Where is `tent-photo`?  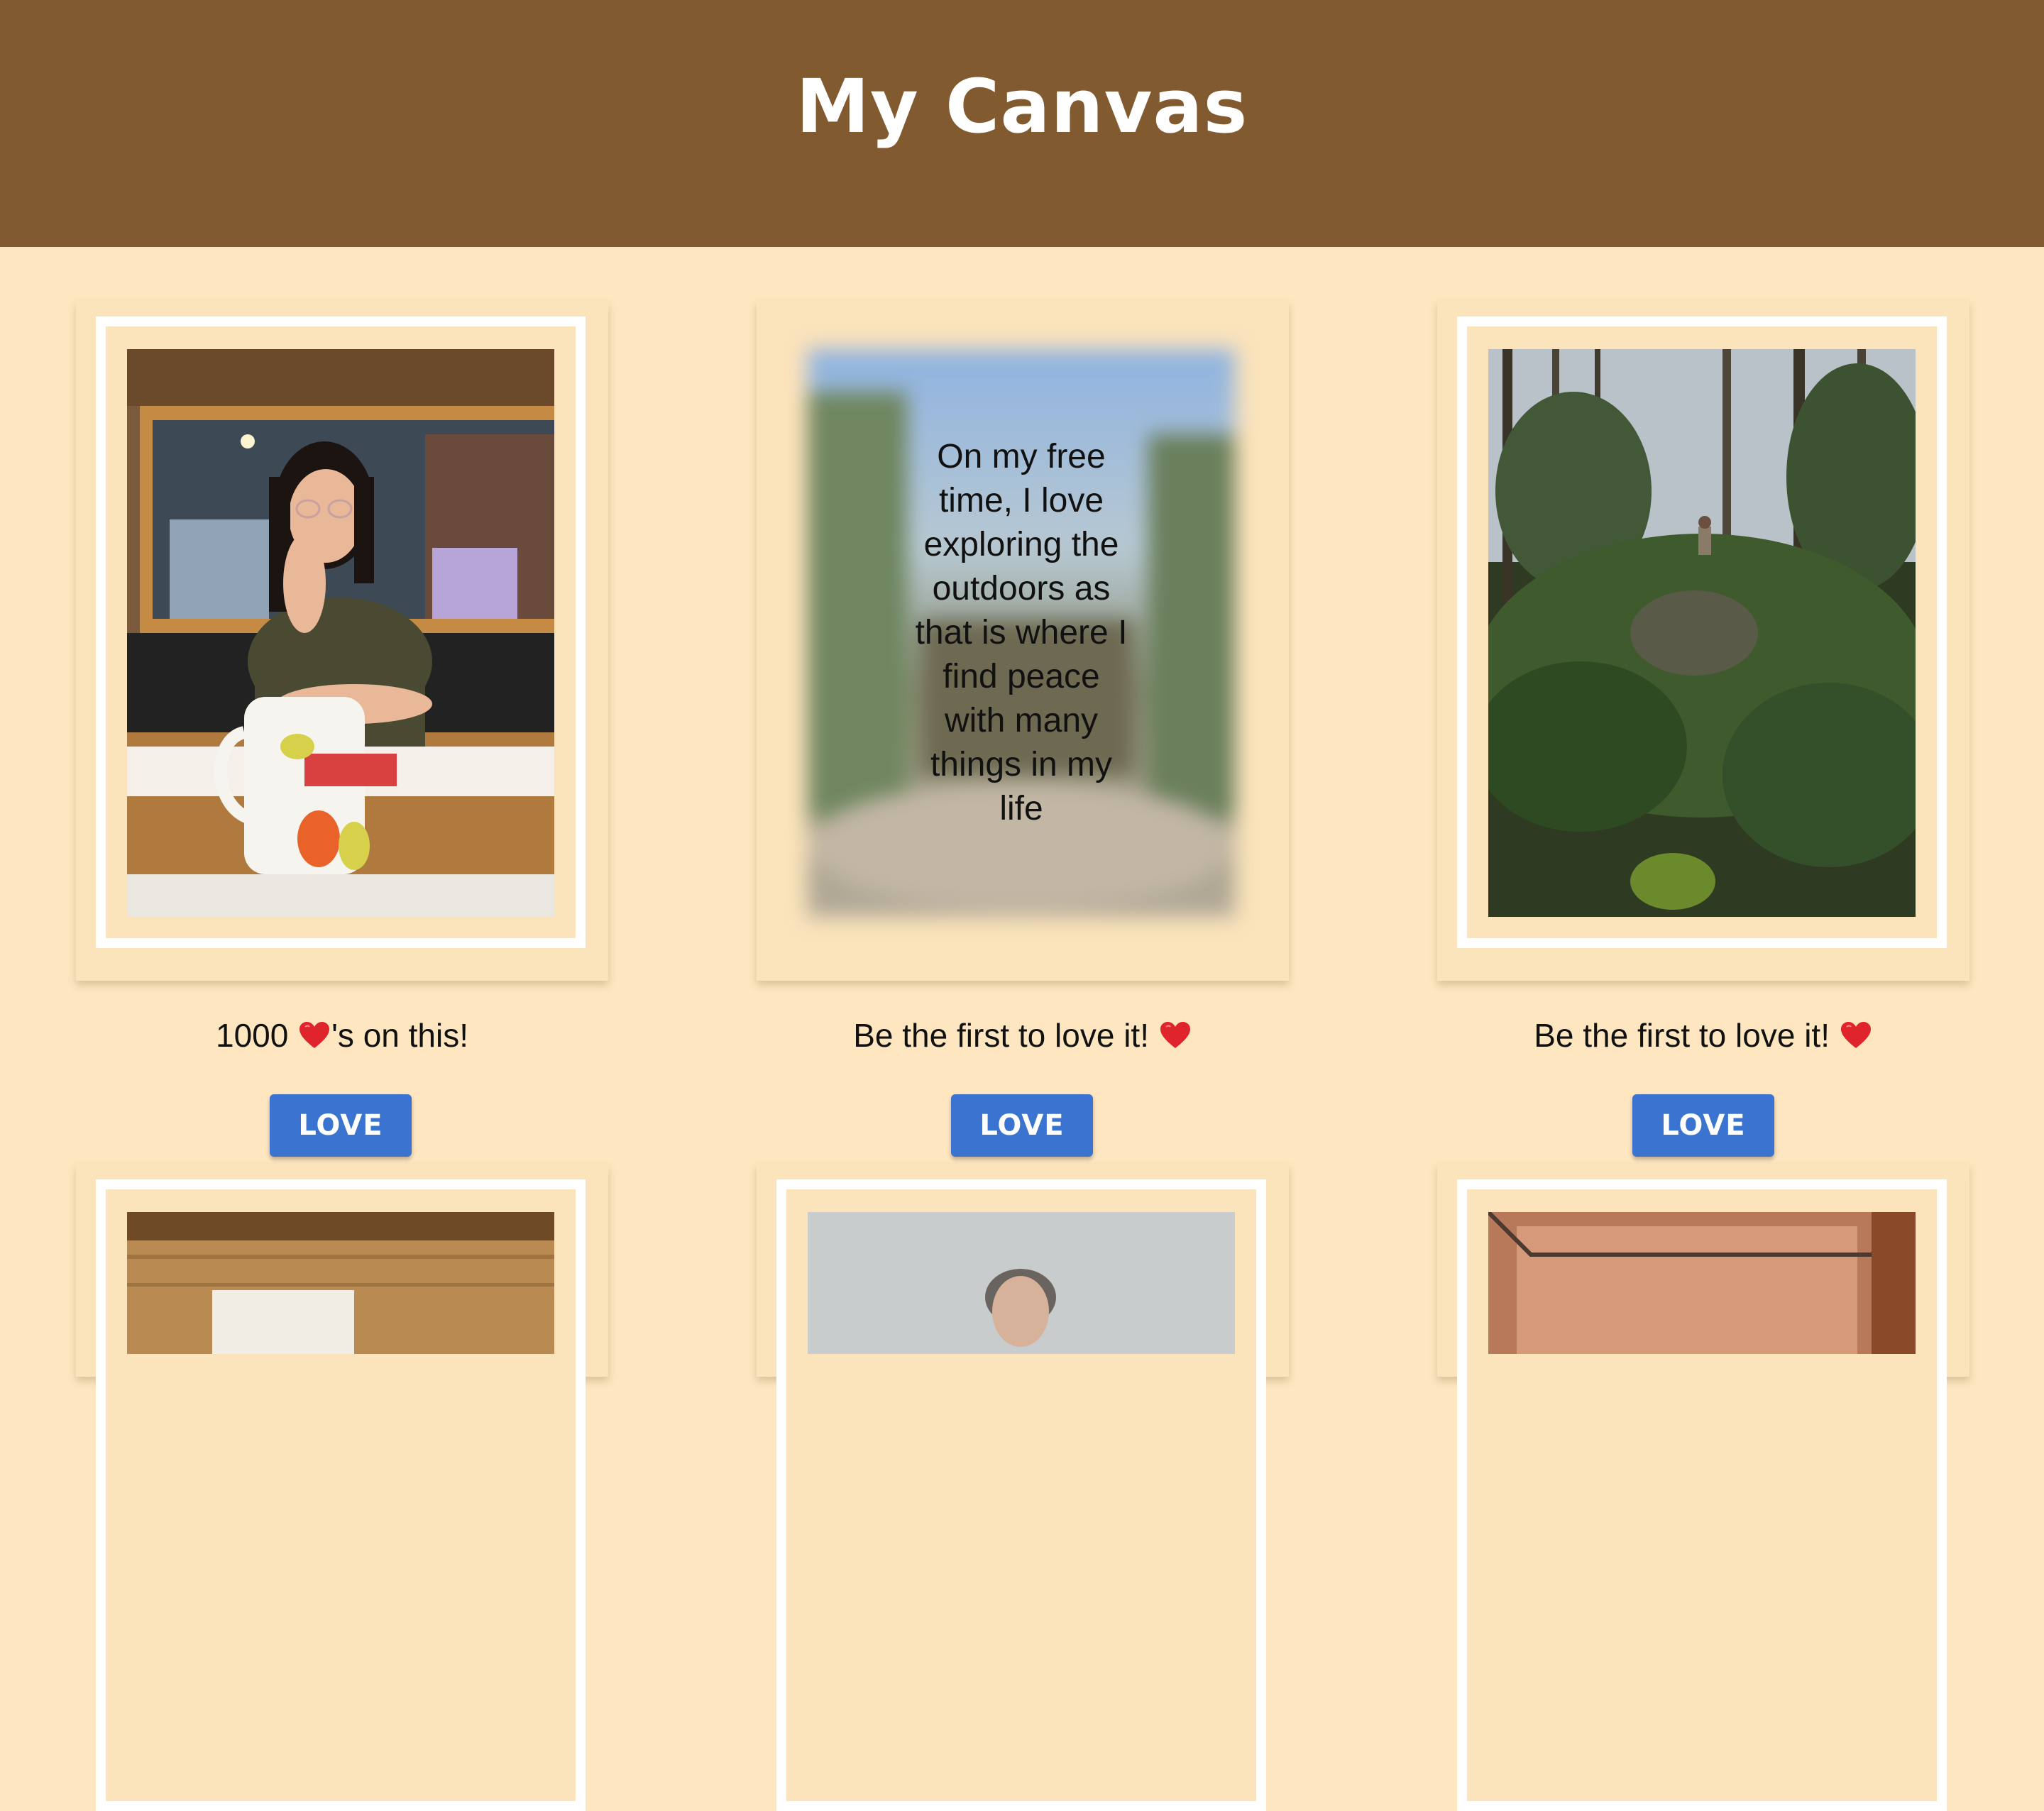
tent-photo is located at coordinates (1702, 1283).